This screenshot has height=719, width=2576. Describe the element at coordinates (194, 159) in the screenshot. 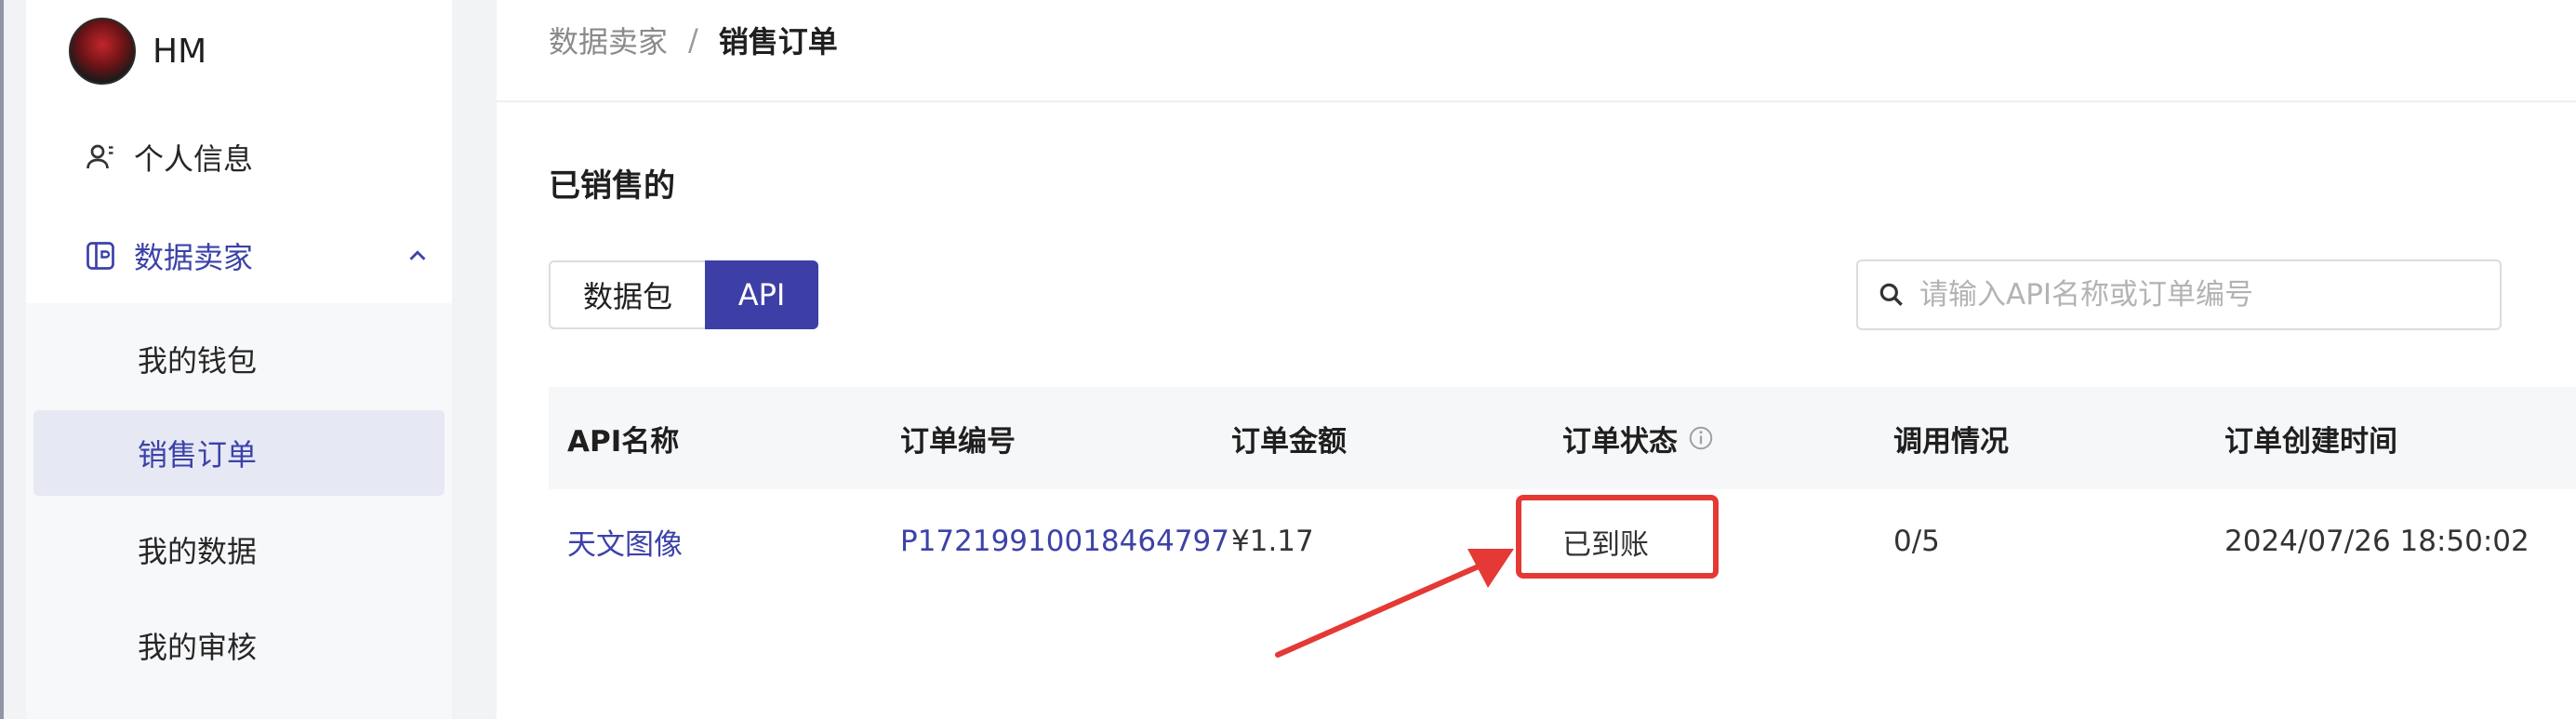

I see `sidebar-item-label: 个人信息` at that location.